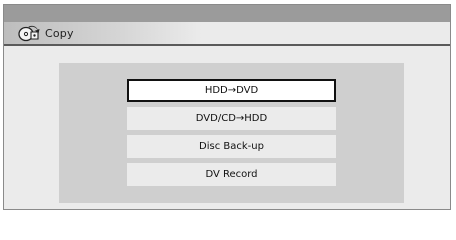 This screenshot has width=456, height=240. Describe the element at coordinates (231, 90) in the screenshot. I see `menu-item-hdd-to-dvd: HDD→DVD` at that location.